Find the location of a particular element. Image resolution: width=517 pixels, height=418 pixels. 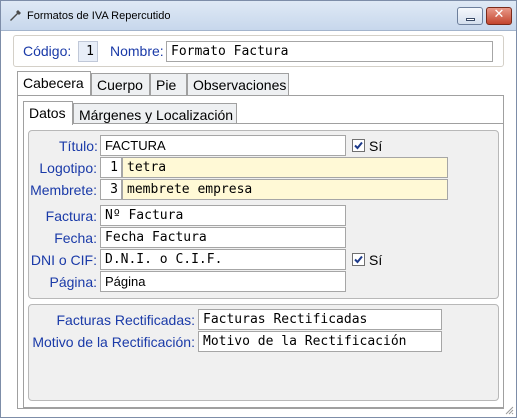

membrete-field: membrete empresa is located at coordinates (285, 189).